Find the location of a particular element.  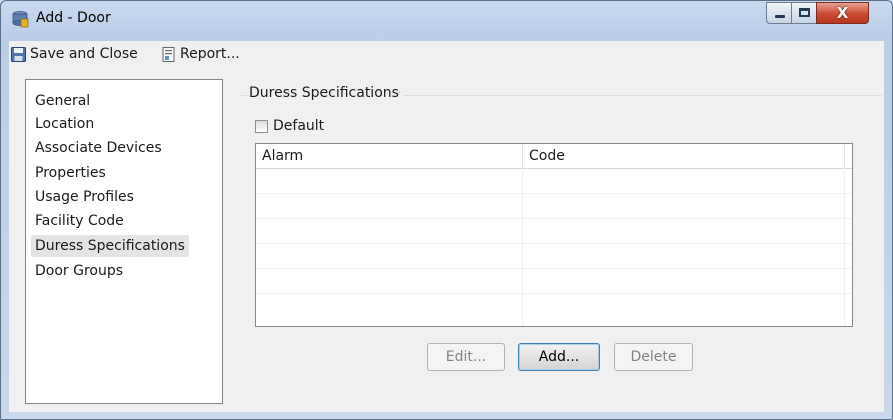

nav-item-properties: Properties is located at coordinates (70, 173).